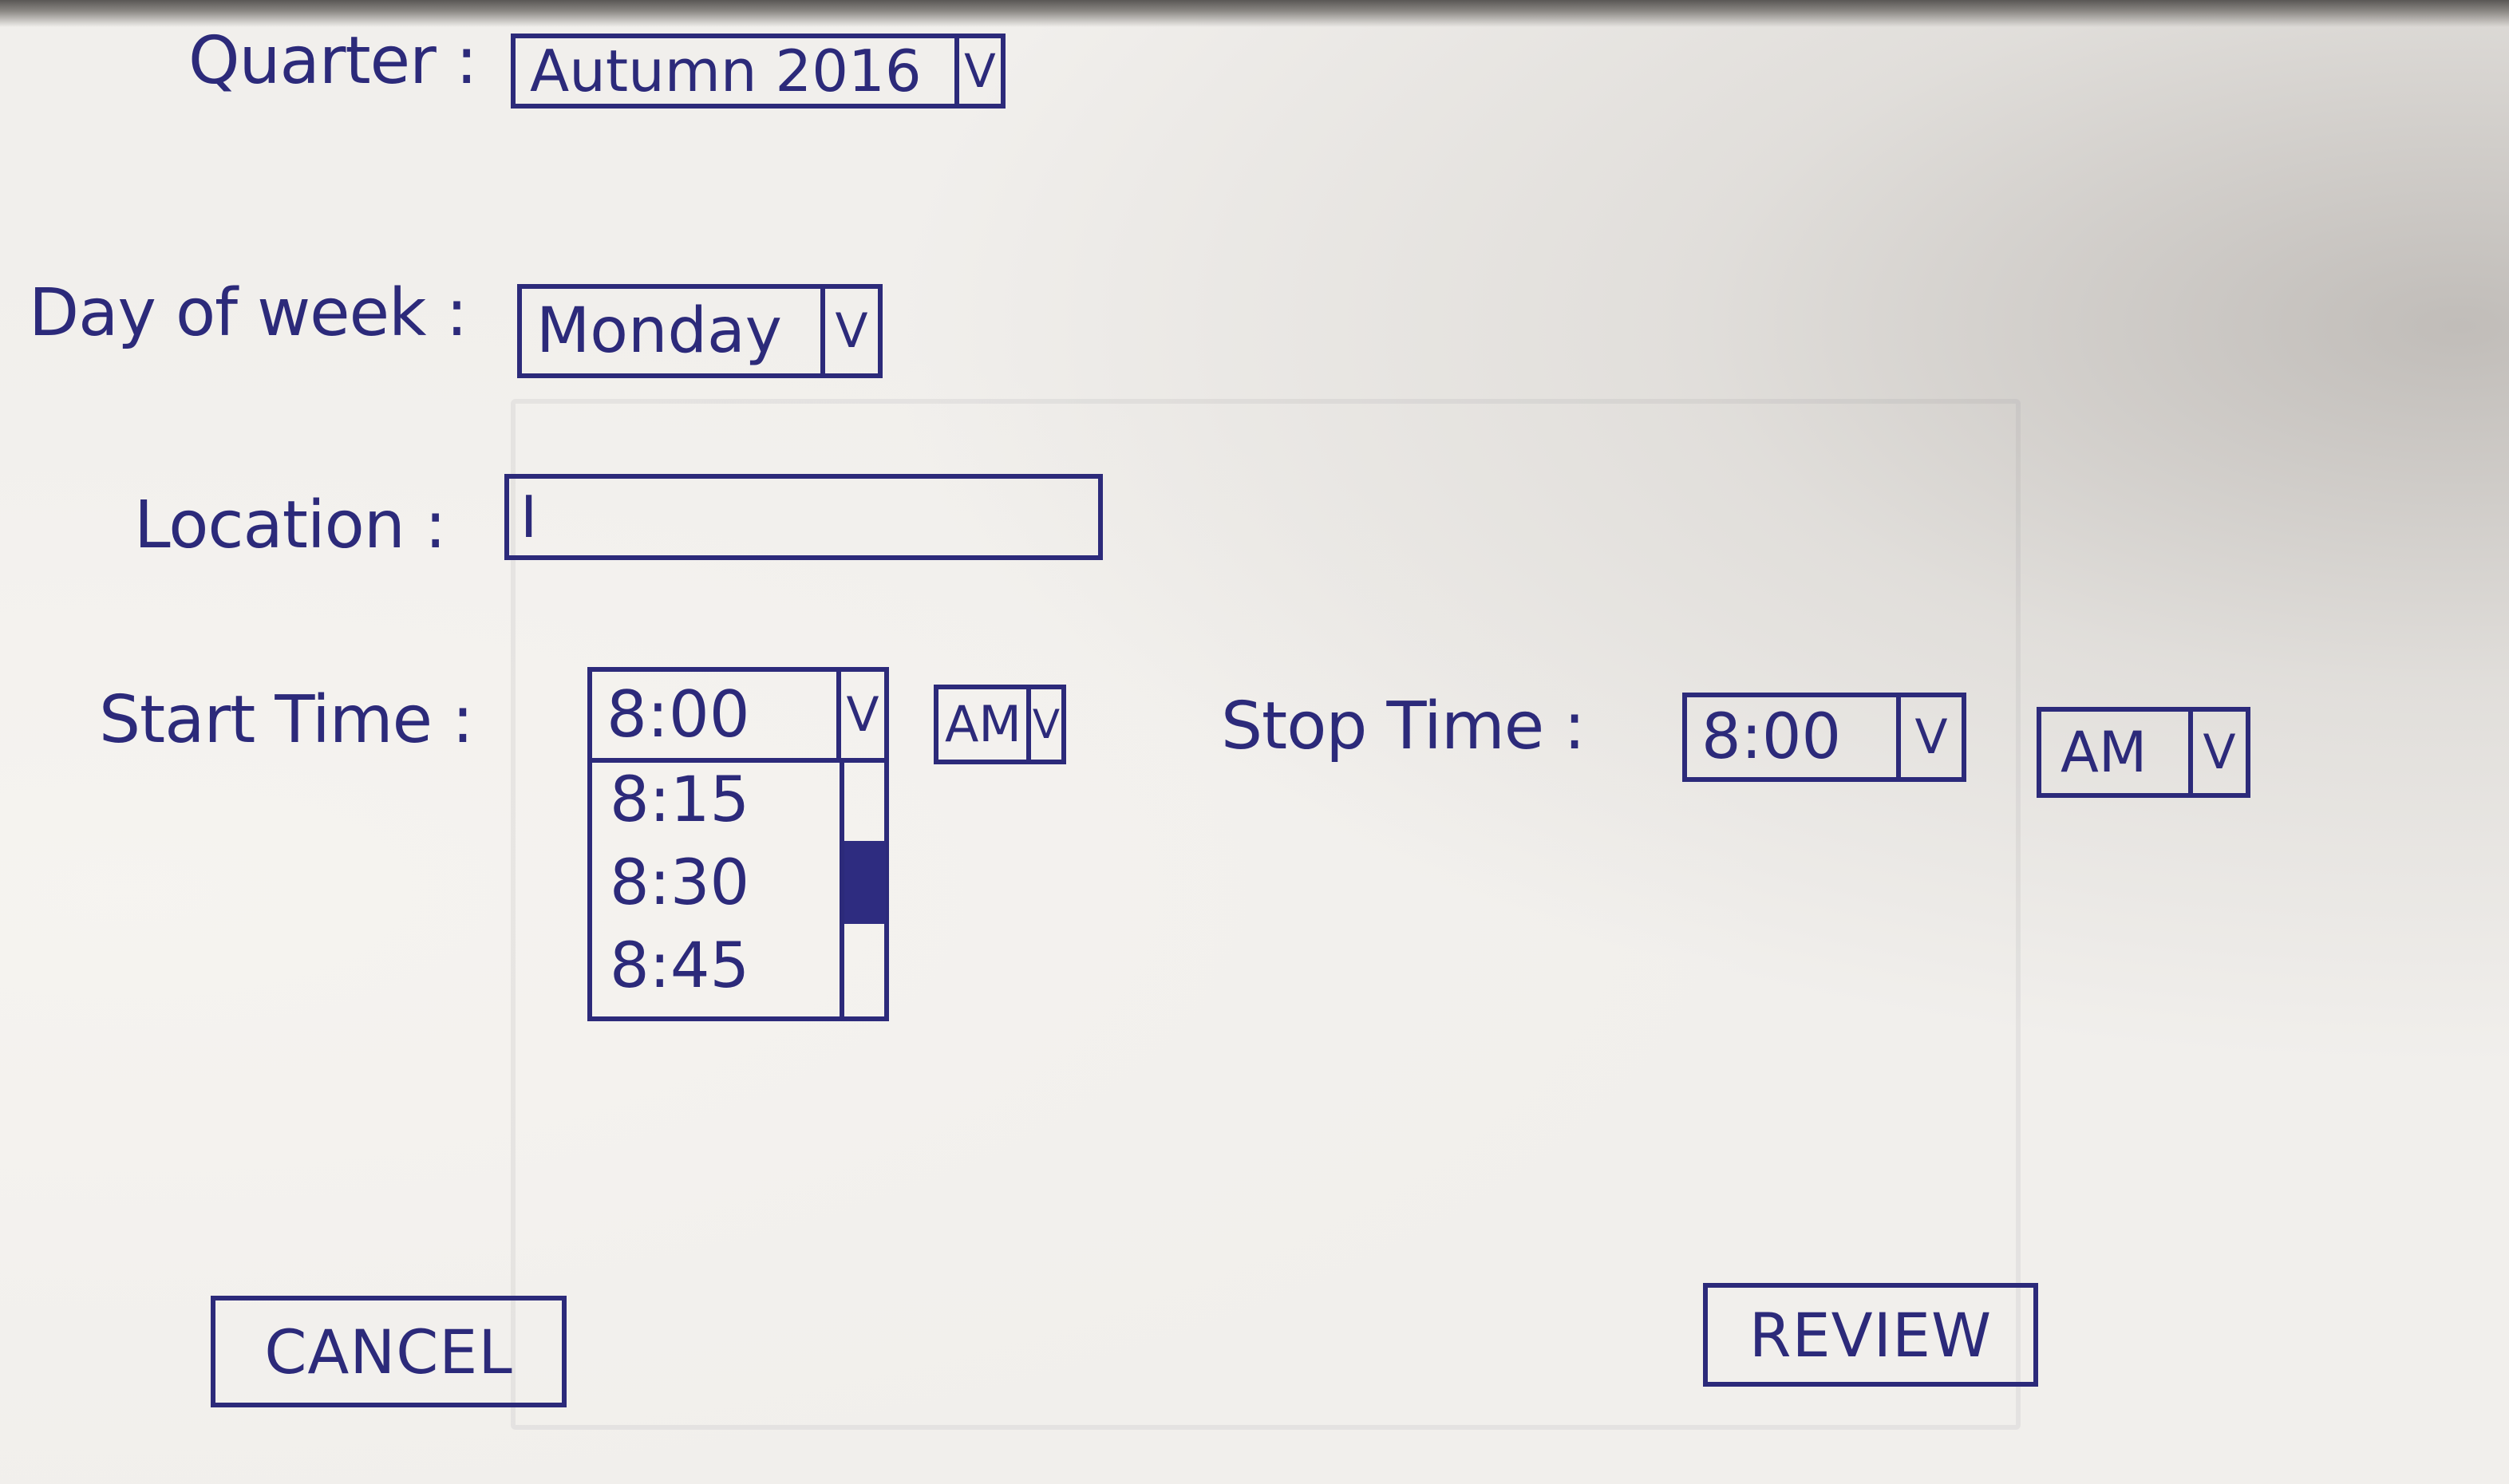  What do you see at coordinates (1403, 726) in the screenshot?
I see `stop-time-label: Stop Time :` at bounding box center [1403, 726].